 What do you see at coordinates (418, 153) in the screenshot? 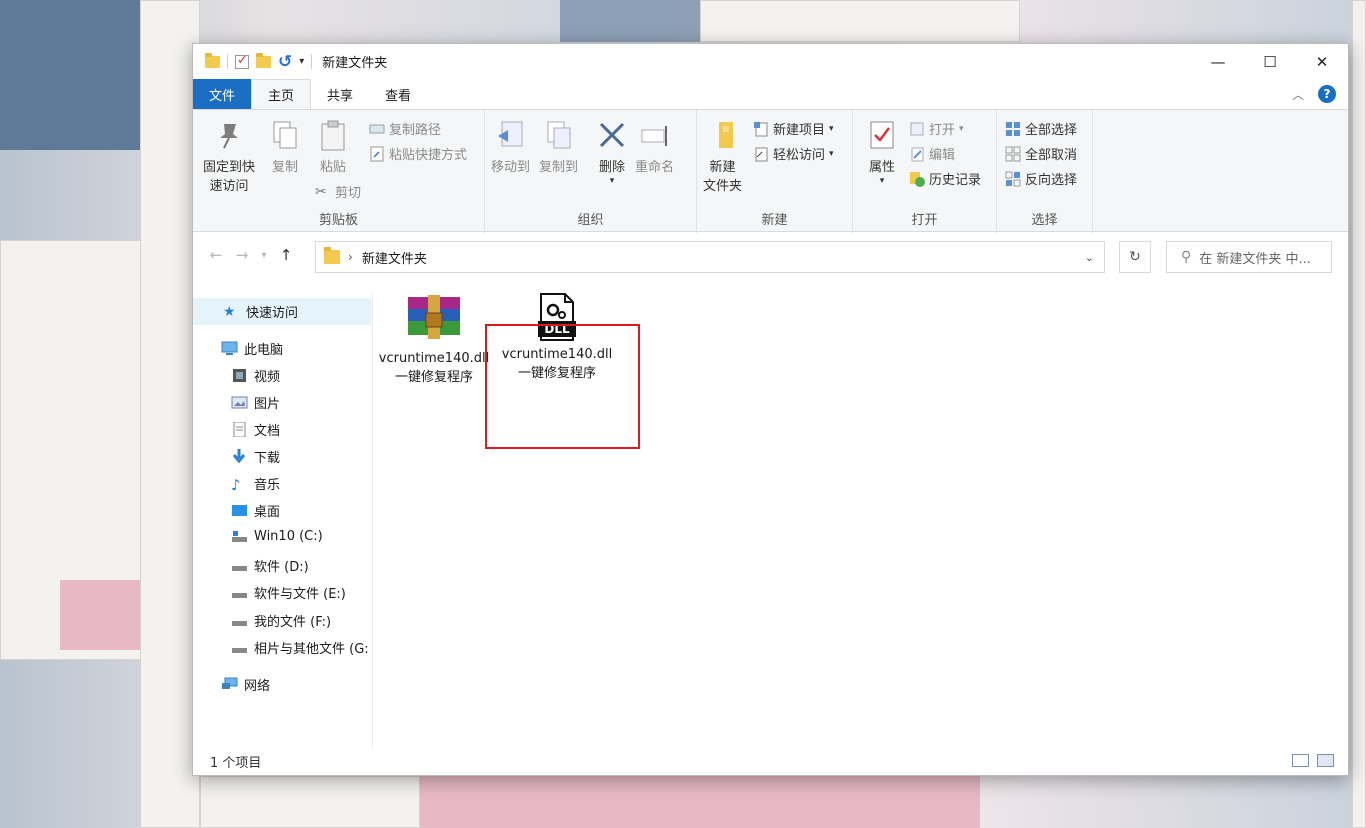
I see `paste-shortcut-button: 粘贴快捷方式` at bounding box center [418, 153].